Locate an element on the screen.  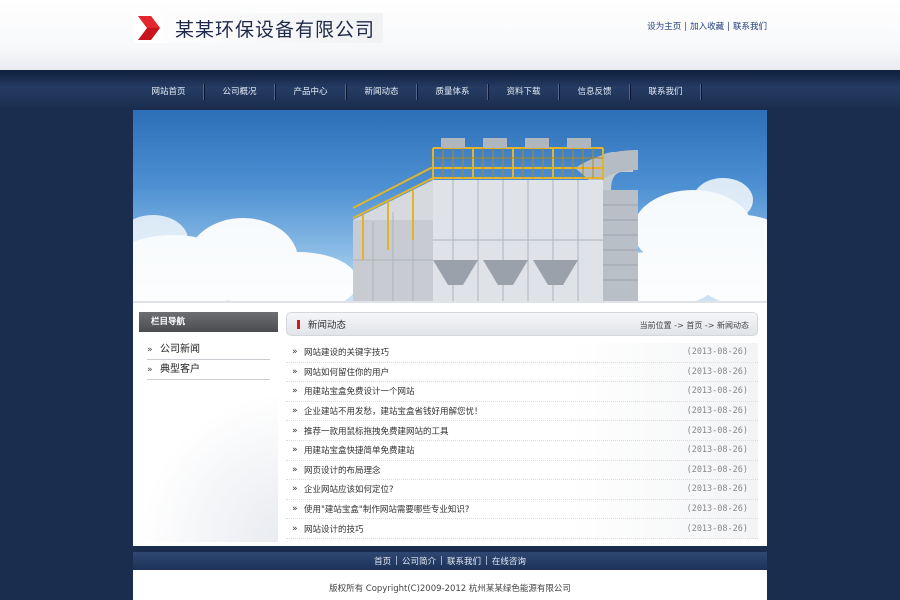
news-row: » 用建站宝盒免费设计一个网站 (2013-08-26) is located at coordinates (522, 392).